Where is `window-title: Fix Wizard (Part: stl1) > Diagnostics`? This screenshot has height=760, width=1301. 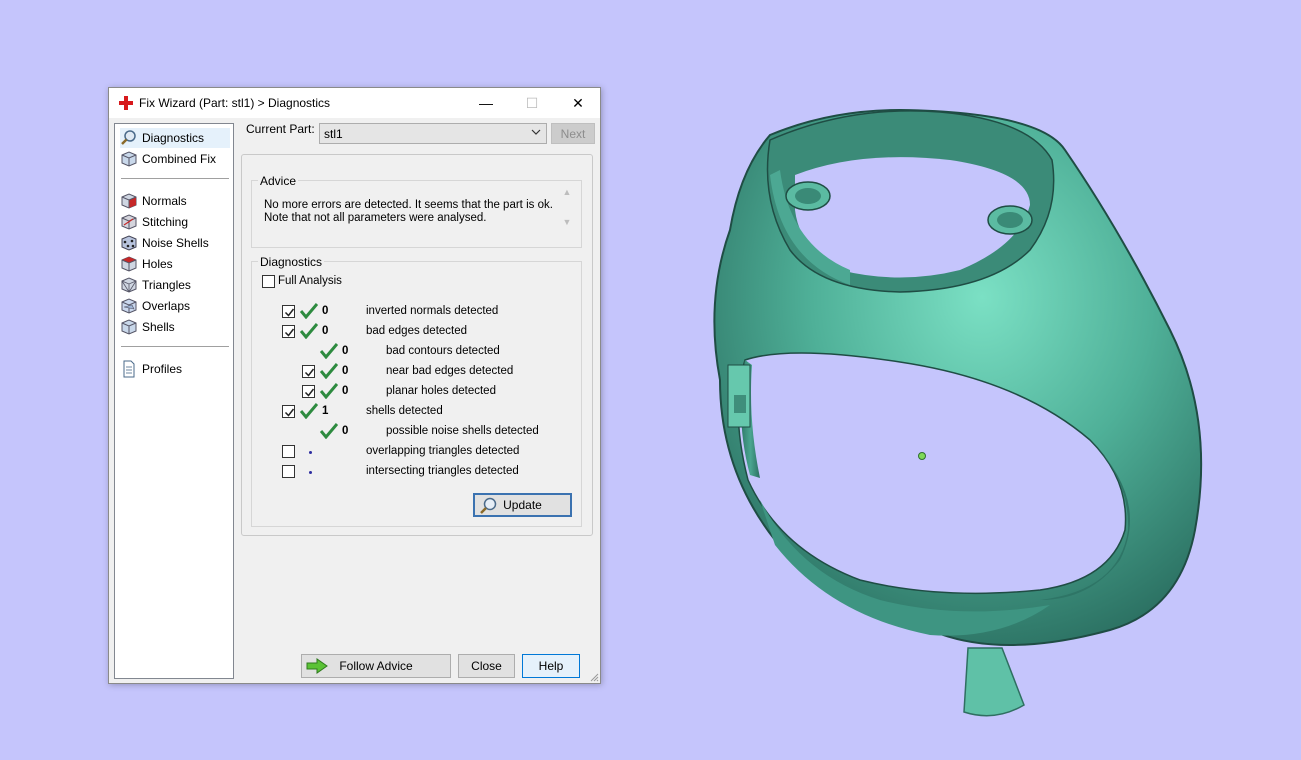
window-title: Fix Wizard (Part: stl1) > Diagnostics is located at coordinates (235, 103).